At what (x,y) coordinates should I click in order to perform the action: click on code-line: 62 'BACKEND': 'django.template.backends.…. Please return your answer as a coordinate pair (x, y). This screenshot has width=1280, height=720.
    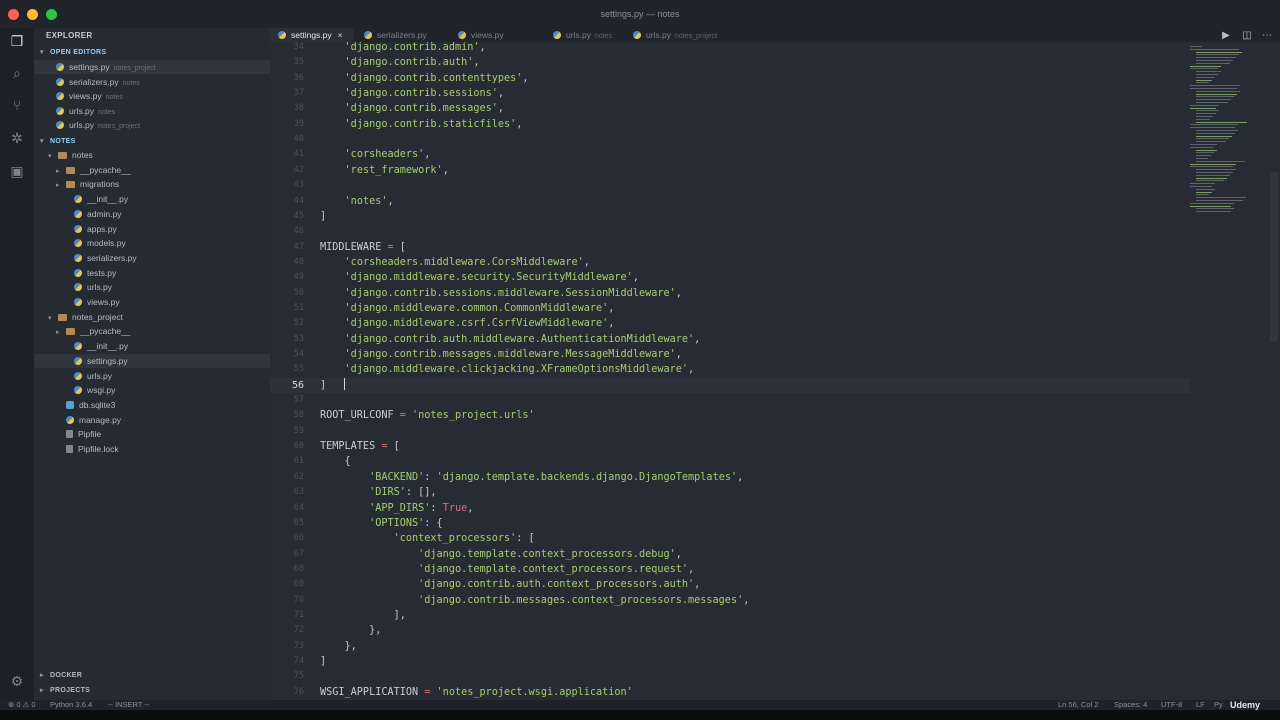
    Looking at the image, I should click on (730, 477).